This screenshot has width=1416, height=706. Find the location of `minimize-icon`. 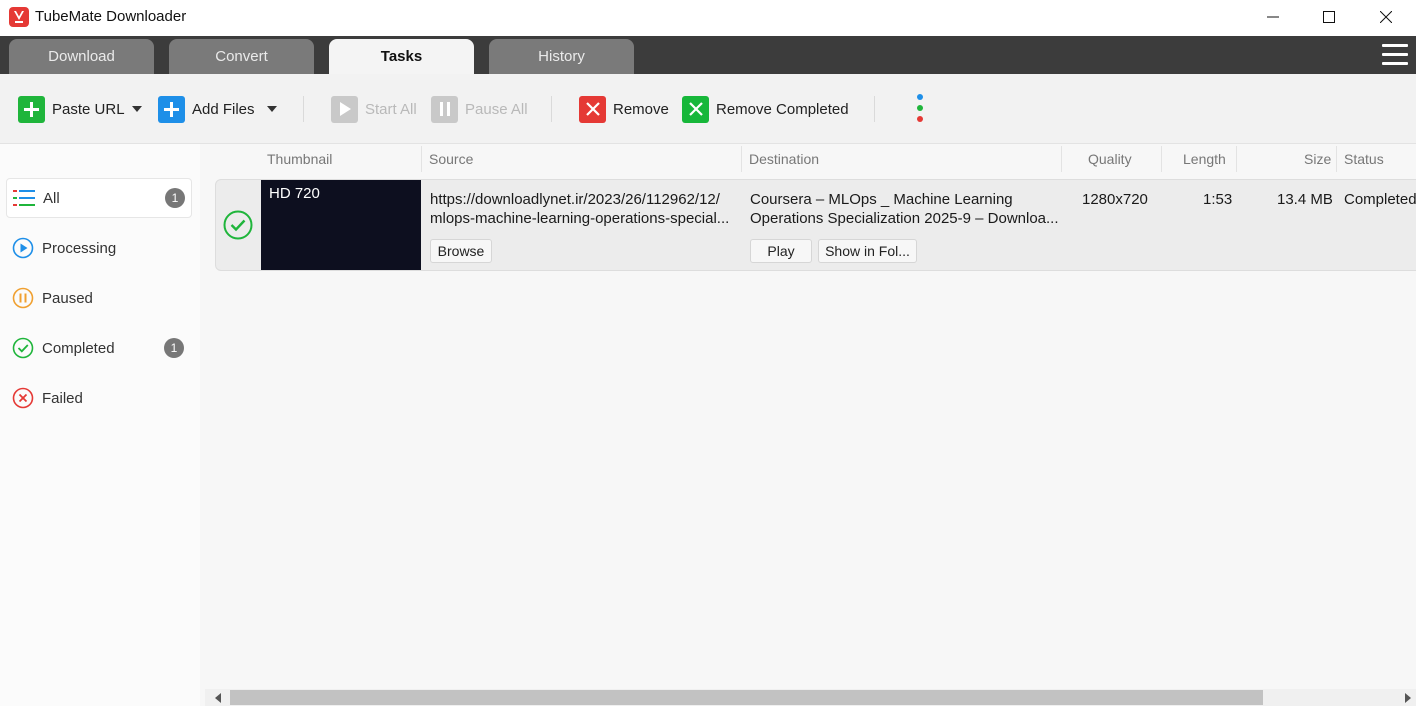

minimize-icon is located at coordinates (1273, 17).